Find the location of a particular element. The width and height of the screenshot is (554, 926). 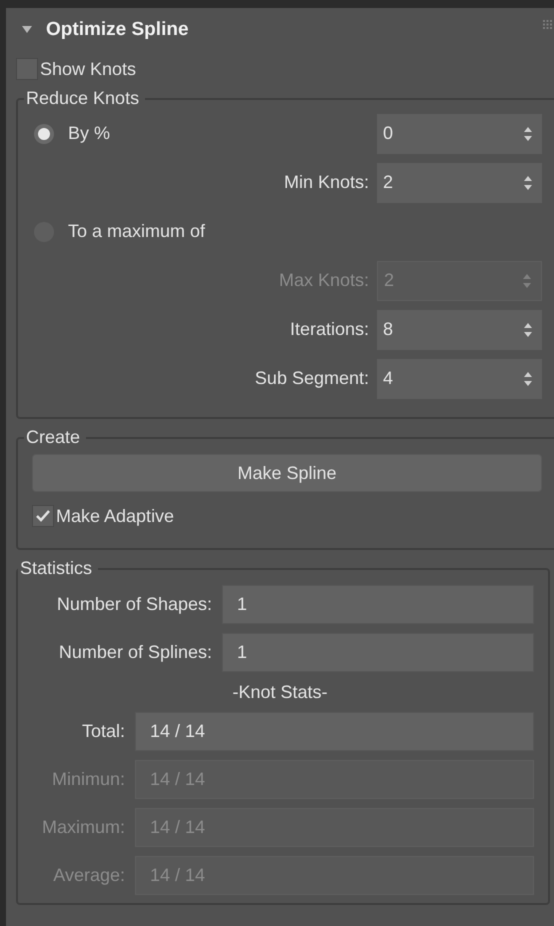

group-title: Create is located at coordinates (53, 437).